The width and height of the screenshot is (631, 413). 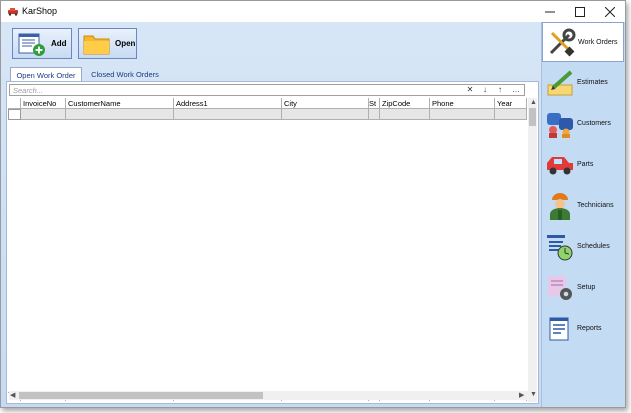 I want to click on close-icon: ✕, so click(x=470, y=89).